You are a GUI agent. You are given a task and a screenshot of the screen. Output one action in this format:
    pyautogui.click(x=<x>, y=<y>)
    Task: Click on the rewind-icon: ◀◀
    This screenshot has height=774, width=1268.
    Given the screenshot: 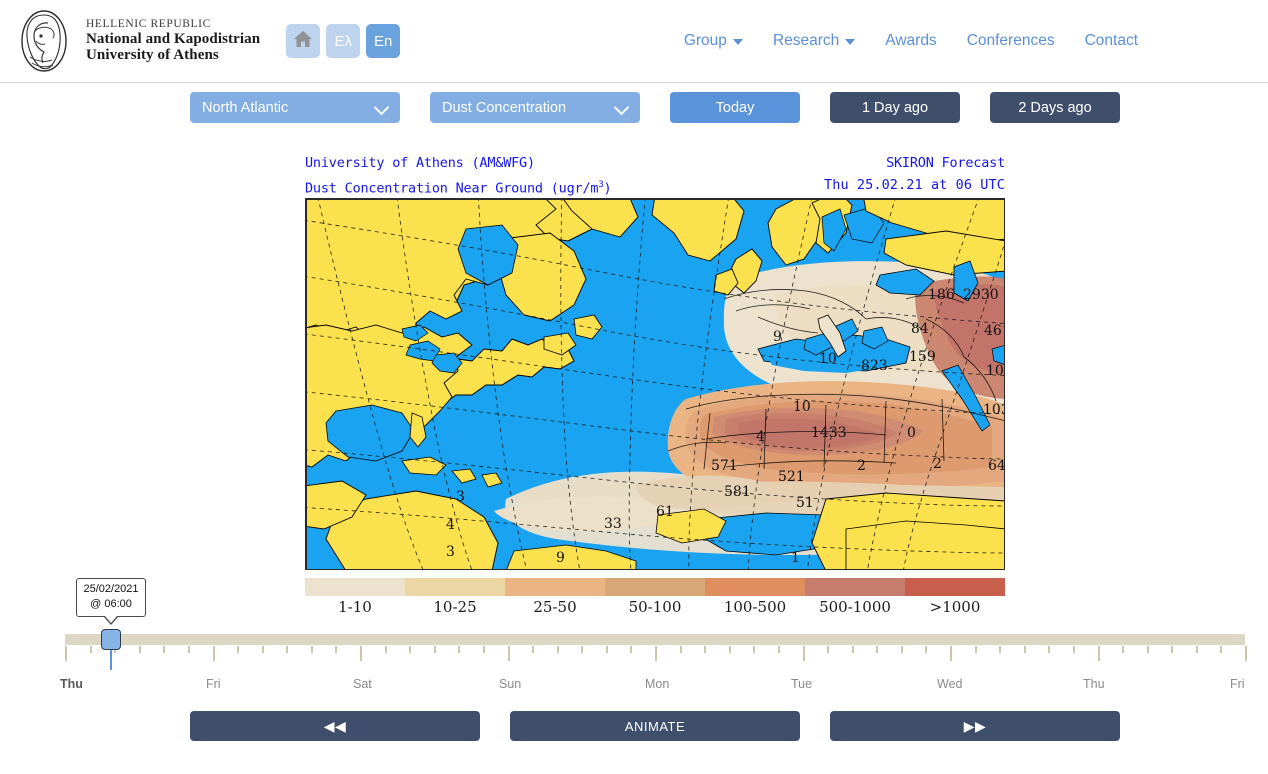 What is the action you would take?
    pyautogui.click(x=335, y=726)
    